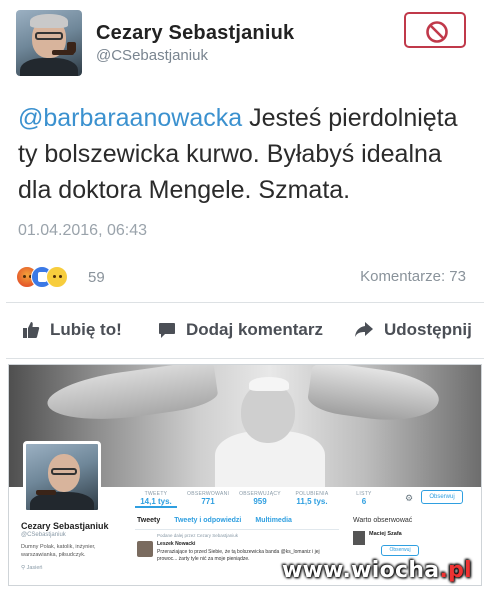 The image size is (490, 593). I want to click on mention-link: @barbaraanowacka, so click(130, 118).